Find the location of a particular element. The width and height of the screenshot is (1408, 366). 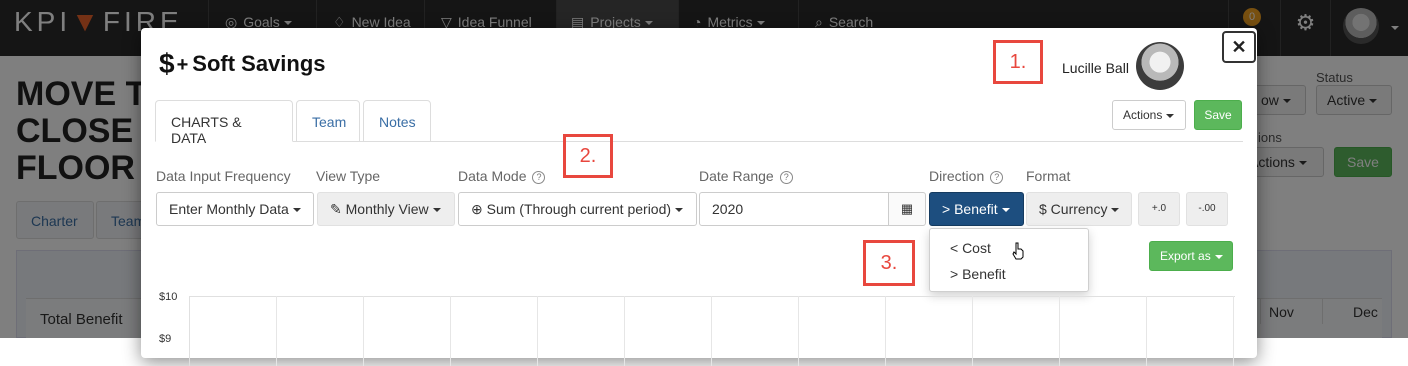

callout-3: 3. is located at coordinates (889, 263).